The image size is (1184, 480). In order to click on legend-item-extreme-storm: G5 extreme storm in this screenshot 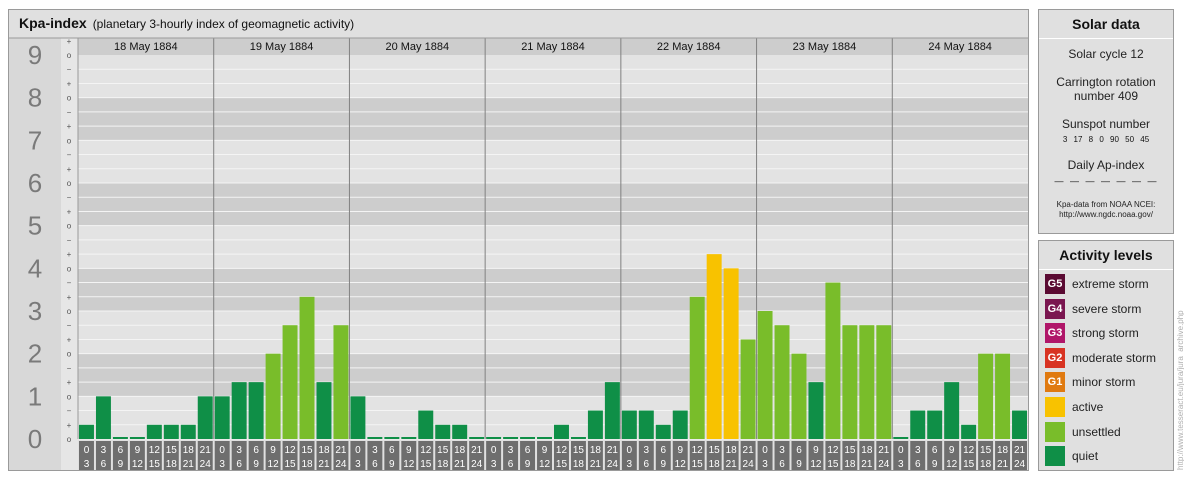, I will do `click(1108, 284)`.